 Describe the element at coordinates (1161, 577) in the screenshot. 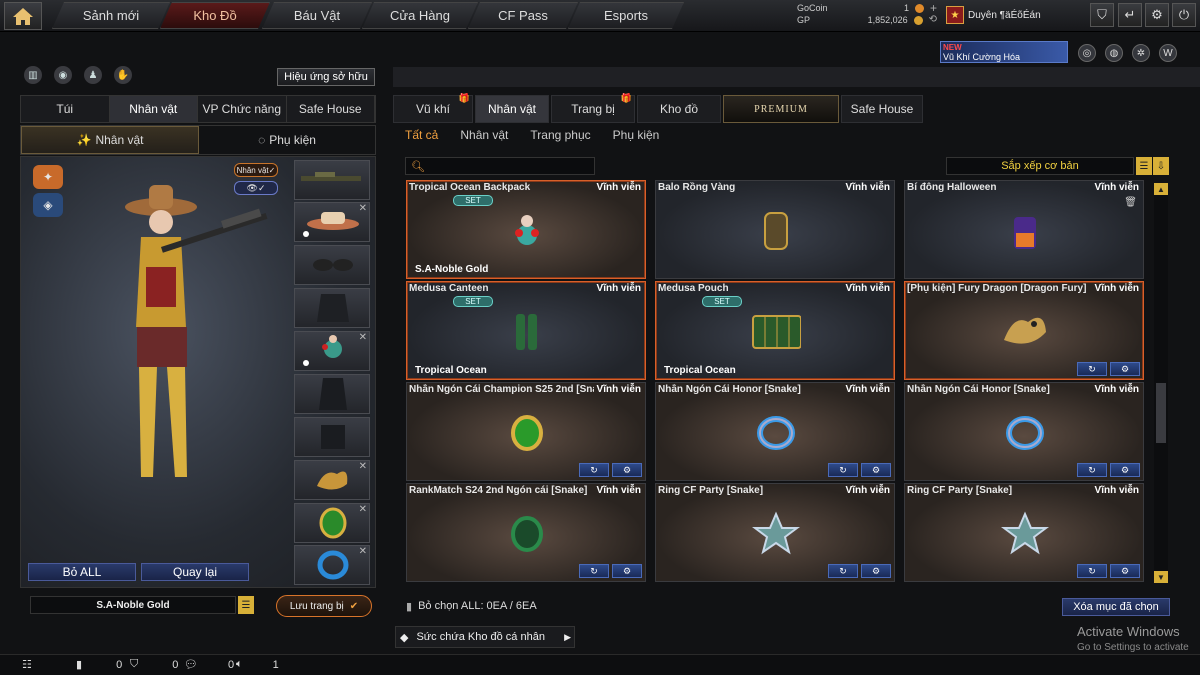

I see `scroll-down-icon: ▼` at that location.